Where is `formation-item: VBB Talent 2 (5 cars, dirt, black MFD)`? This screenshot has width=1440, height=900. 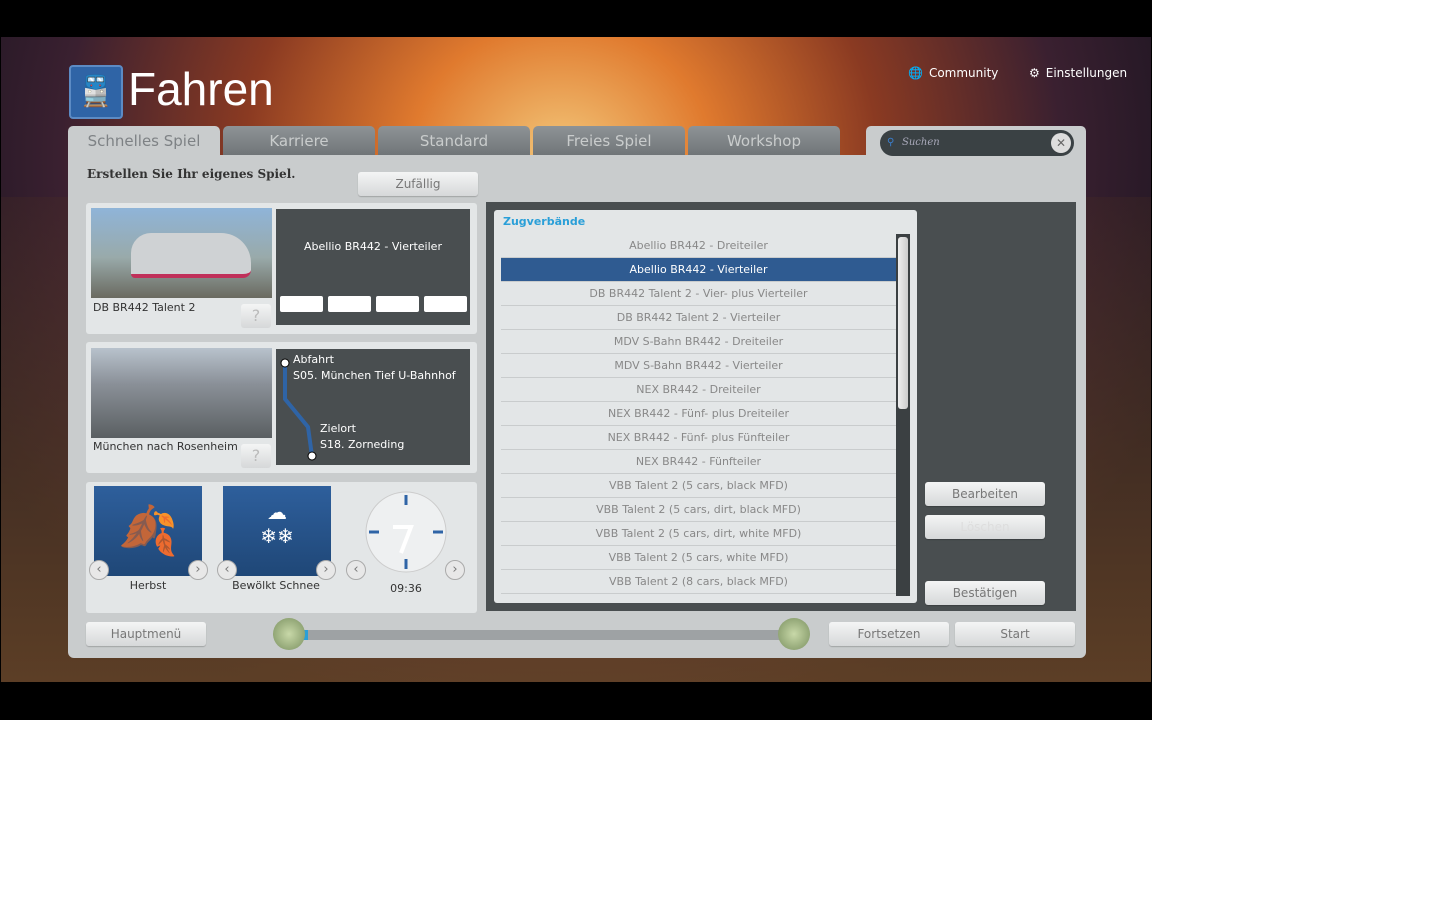 formation-item: VBB Talent 2 (5 cars, dirt, black MFD) is located at coordinates (698, 510).